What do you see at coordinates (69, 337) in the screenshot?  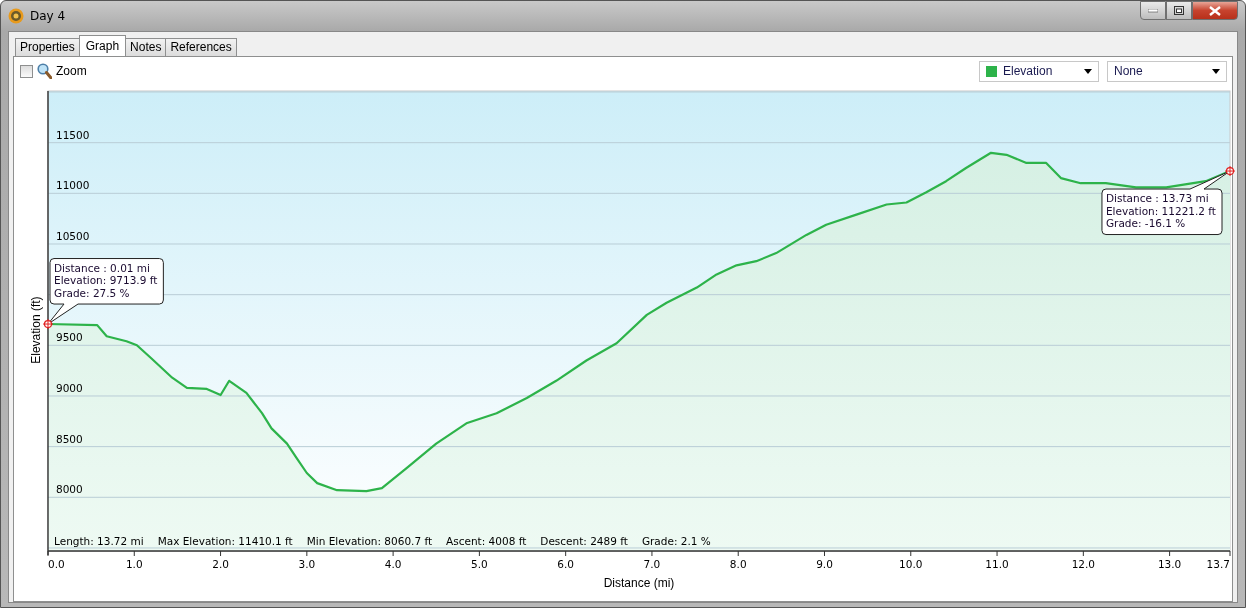 I see `axis-tick-label: 9500` at bounding box center [69, 337].